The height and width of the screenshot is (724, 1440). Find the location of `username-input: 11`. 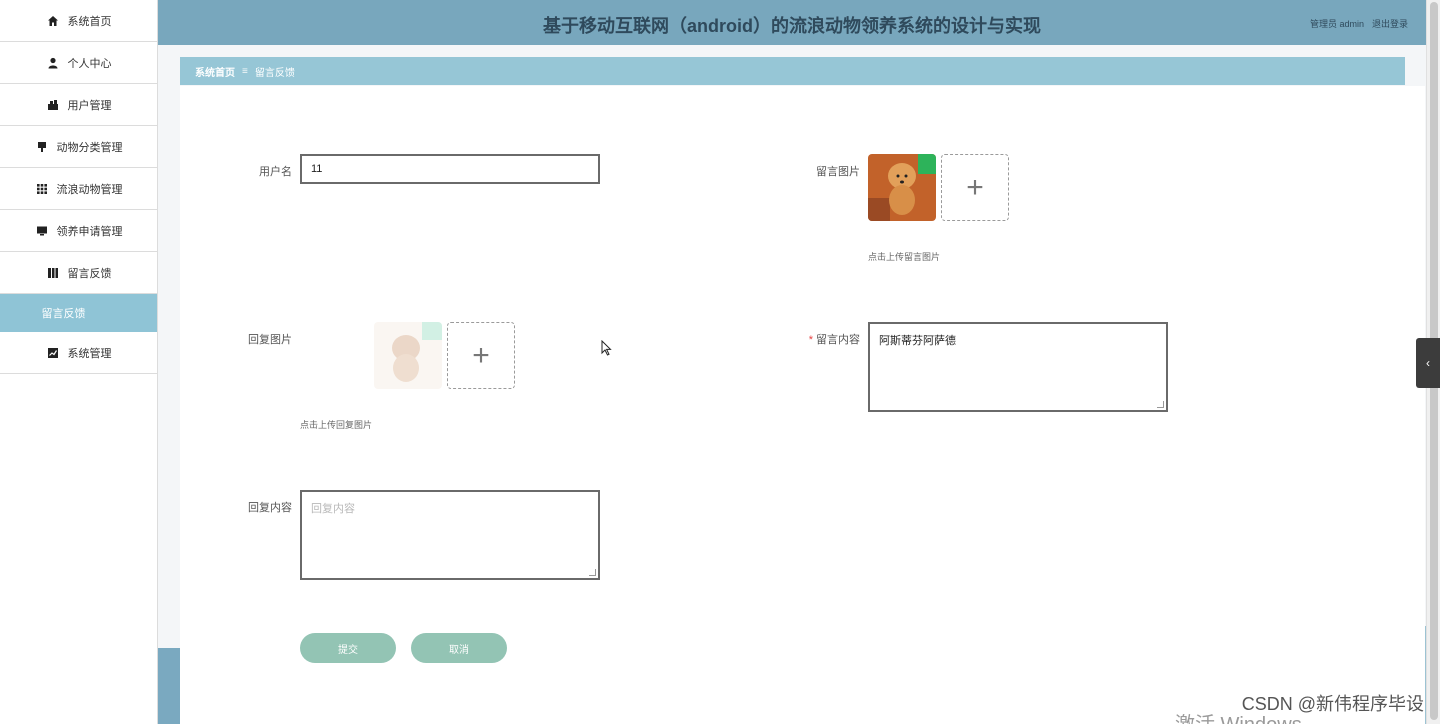

username-input: 11 is located at coordinates (450, 169).